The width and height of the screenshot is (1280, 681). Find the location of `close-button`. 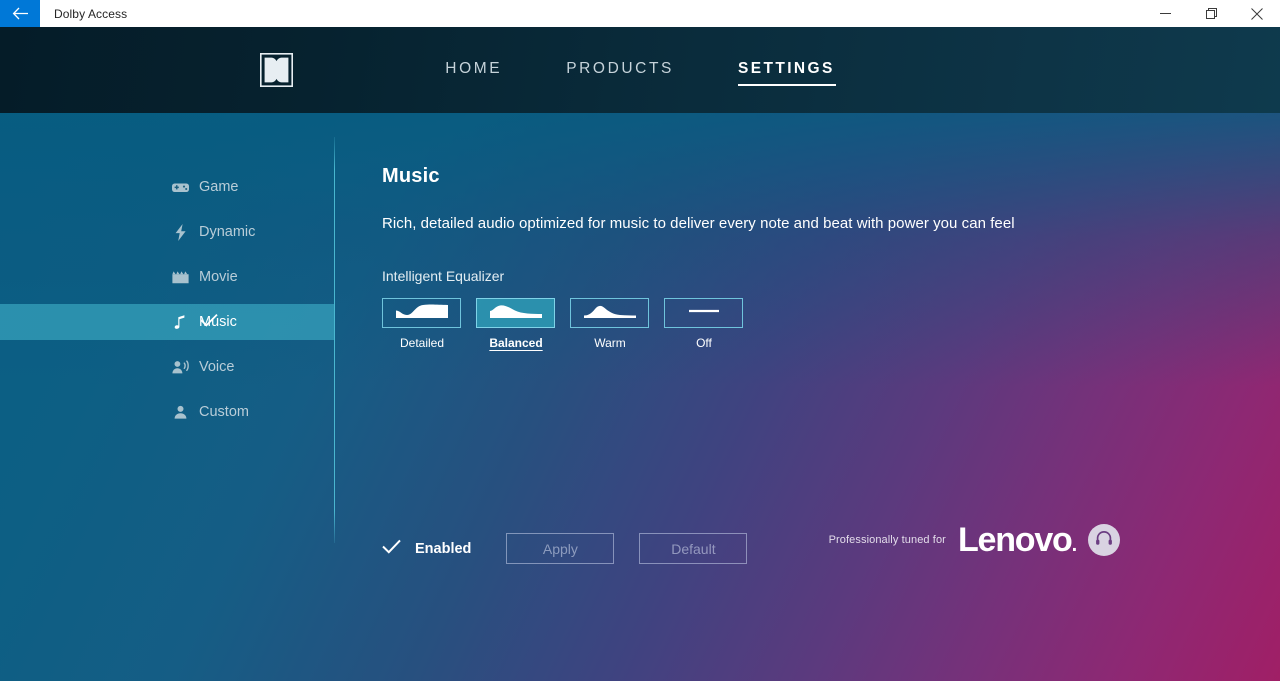

close-button is located at coordinates (1257, 13).